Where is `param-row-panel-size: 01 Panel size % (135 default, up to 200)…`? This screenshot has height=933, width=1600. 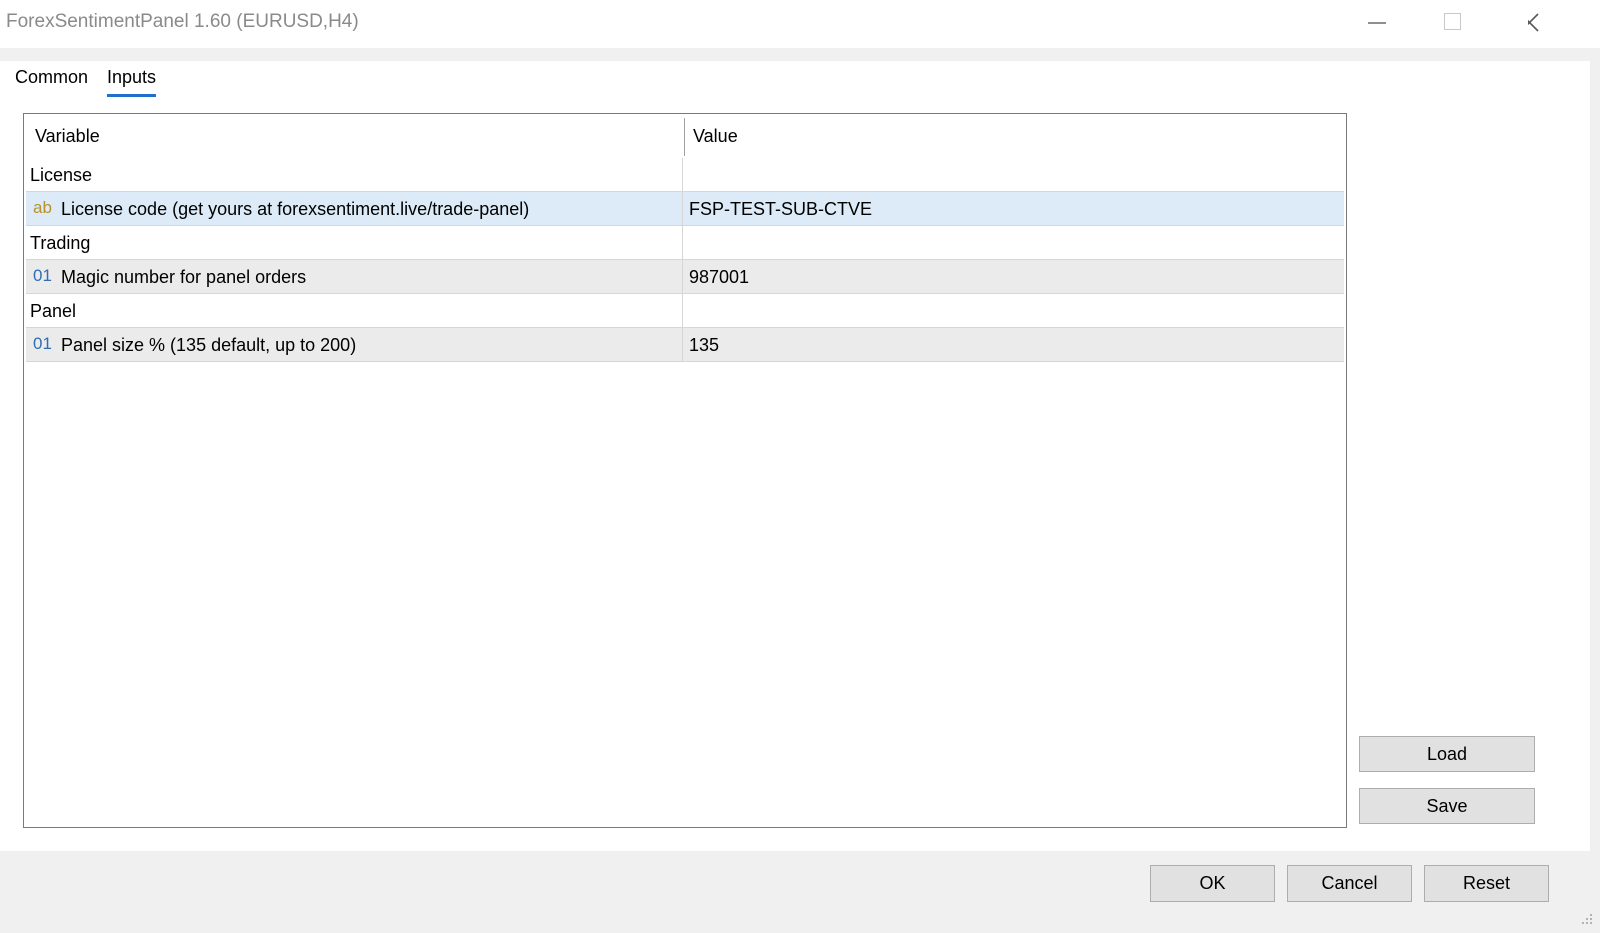 param-row-panel-size: 01 Panel size % (135 default, up to 200)… is located at coordinates (685, 345).